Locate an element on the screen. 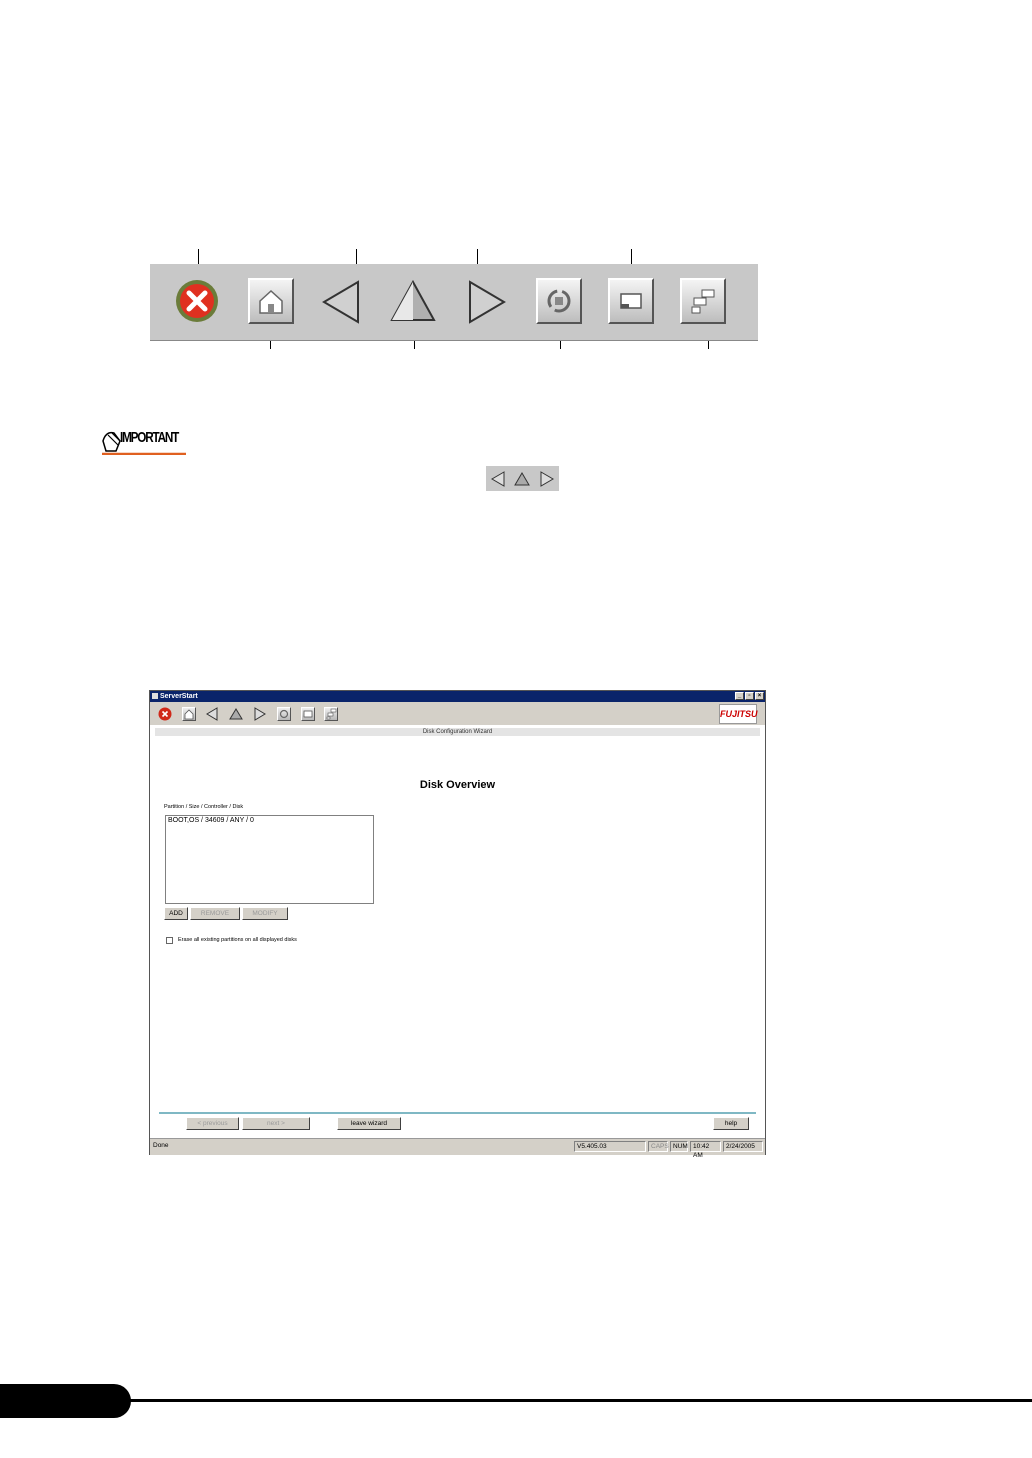 Image resolution: width=1032 pixels, height=1458 pixels. time-label: 10:42 AM is located at coordinates (705, 1150).